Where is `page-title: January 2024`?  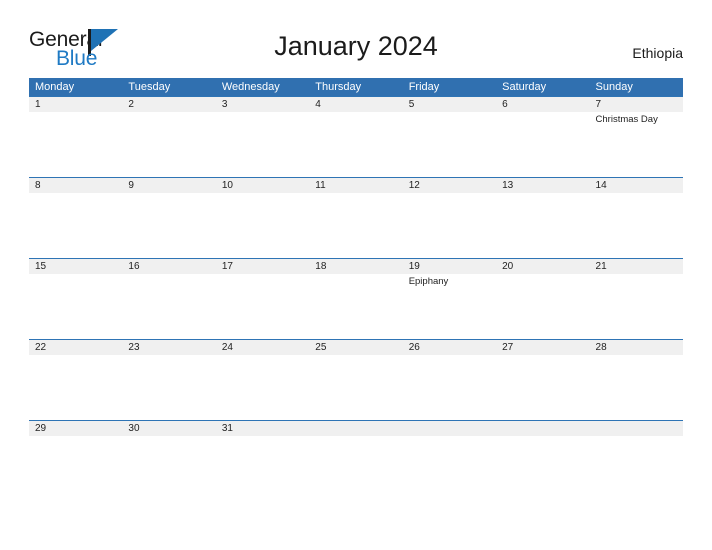
page-title: January 2024 is located at coordinates (356, 46).